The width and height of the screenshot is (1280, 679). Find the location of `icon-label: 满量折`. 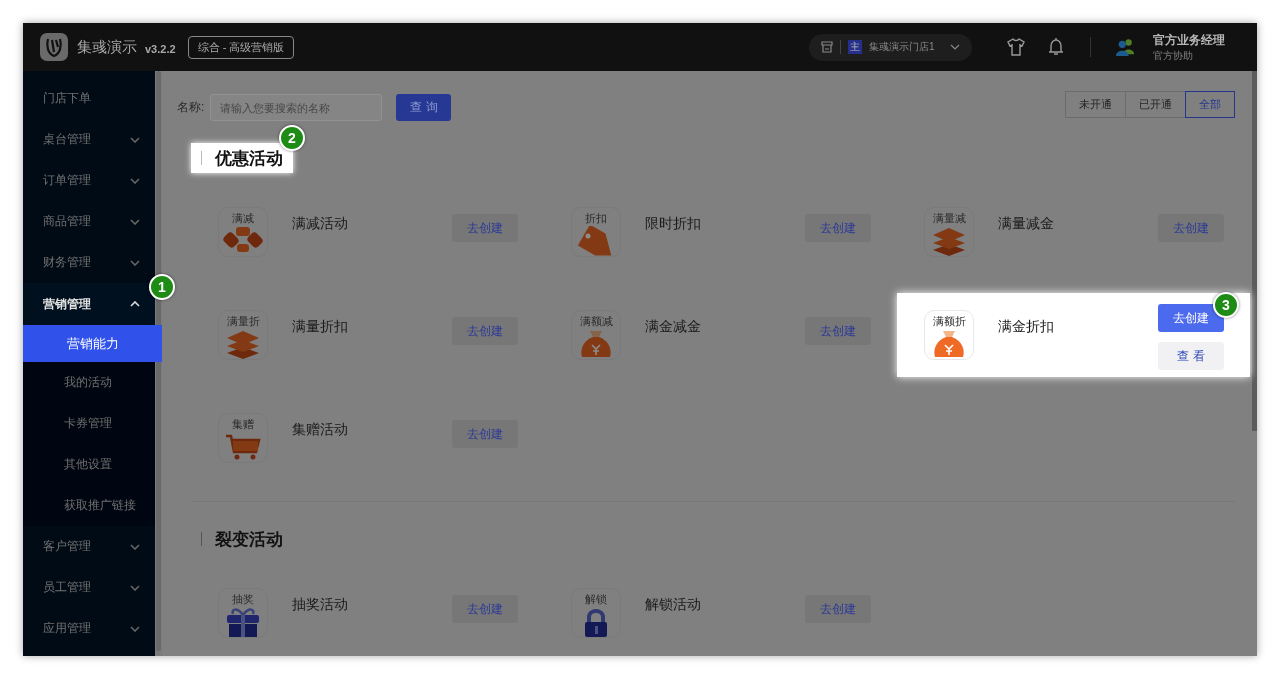

icon-label: 满量折 is located at coordinates (243, 321).